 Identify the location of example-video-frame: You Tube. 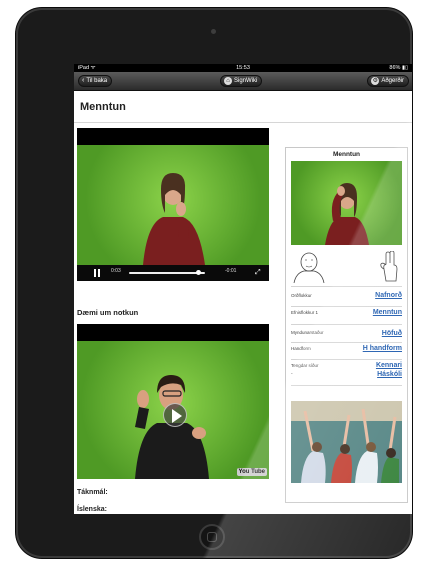
(173, 410).